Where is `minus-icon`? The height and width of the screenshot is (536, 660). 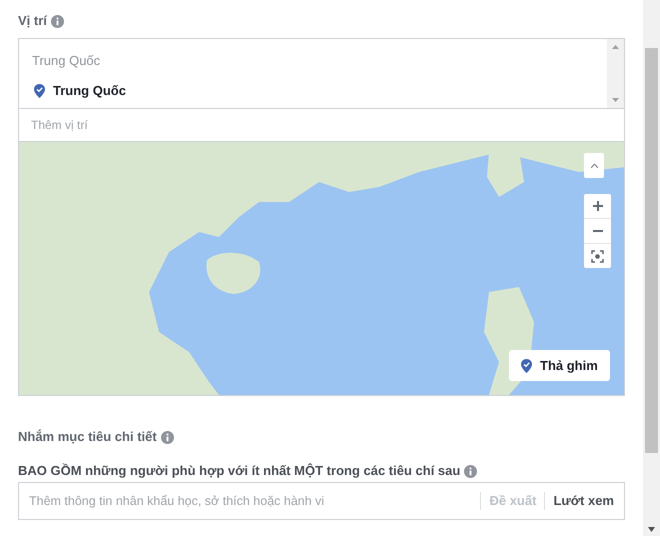 minus-icon is located at coordinates (597, 231).